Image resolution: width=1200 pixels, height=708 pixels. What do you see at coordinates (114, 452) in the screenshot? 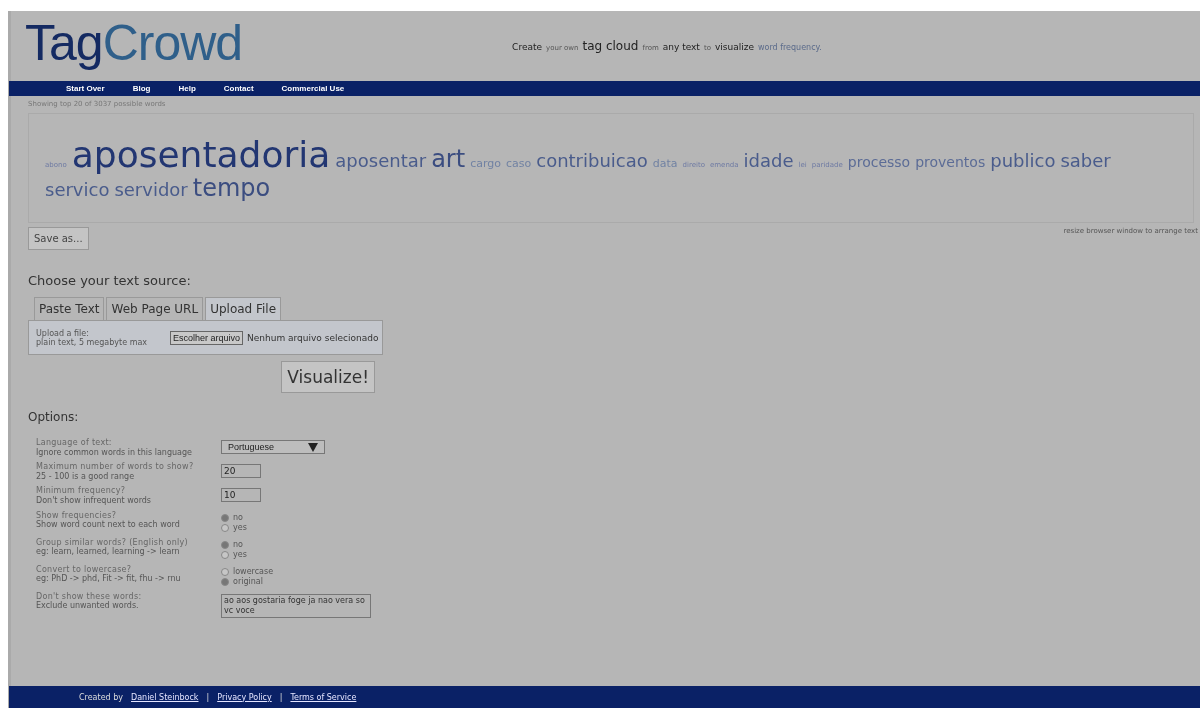
I see `option-hint: Ignore common words in this language` at bounding box center [114, 452].